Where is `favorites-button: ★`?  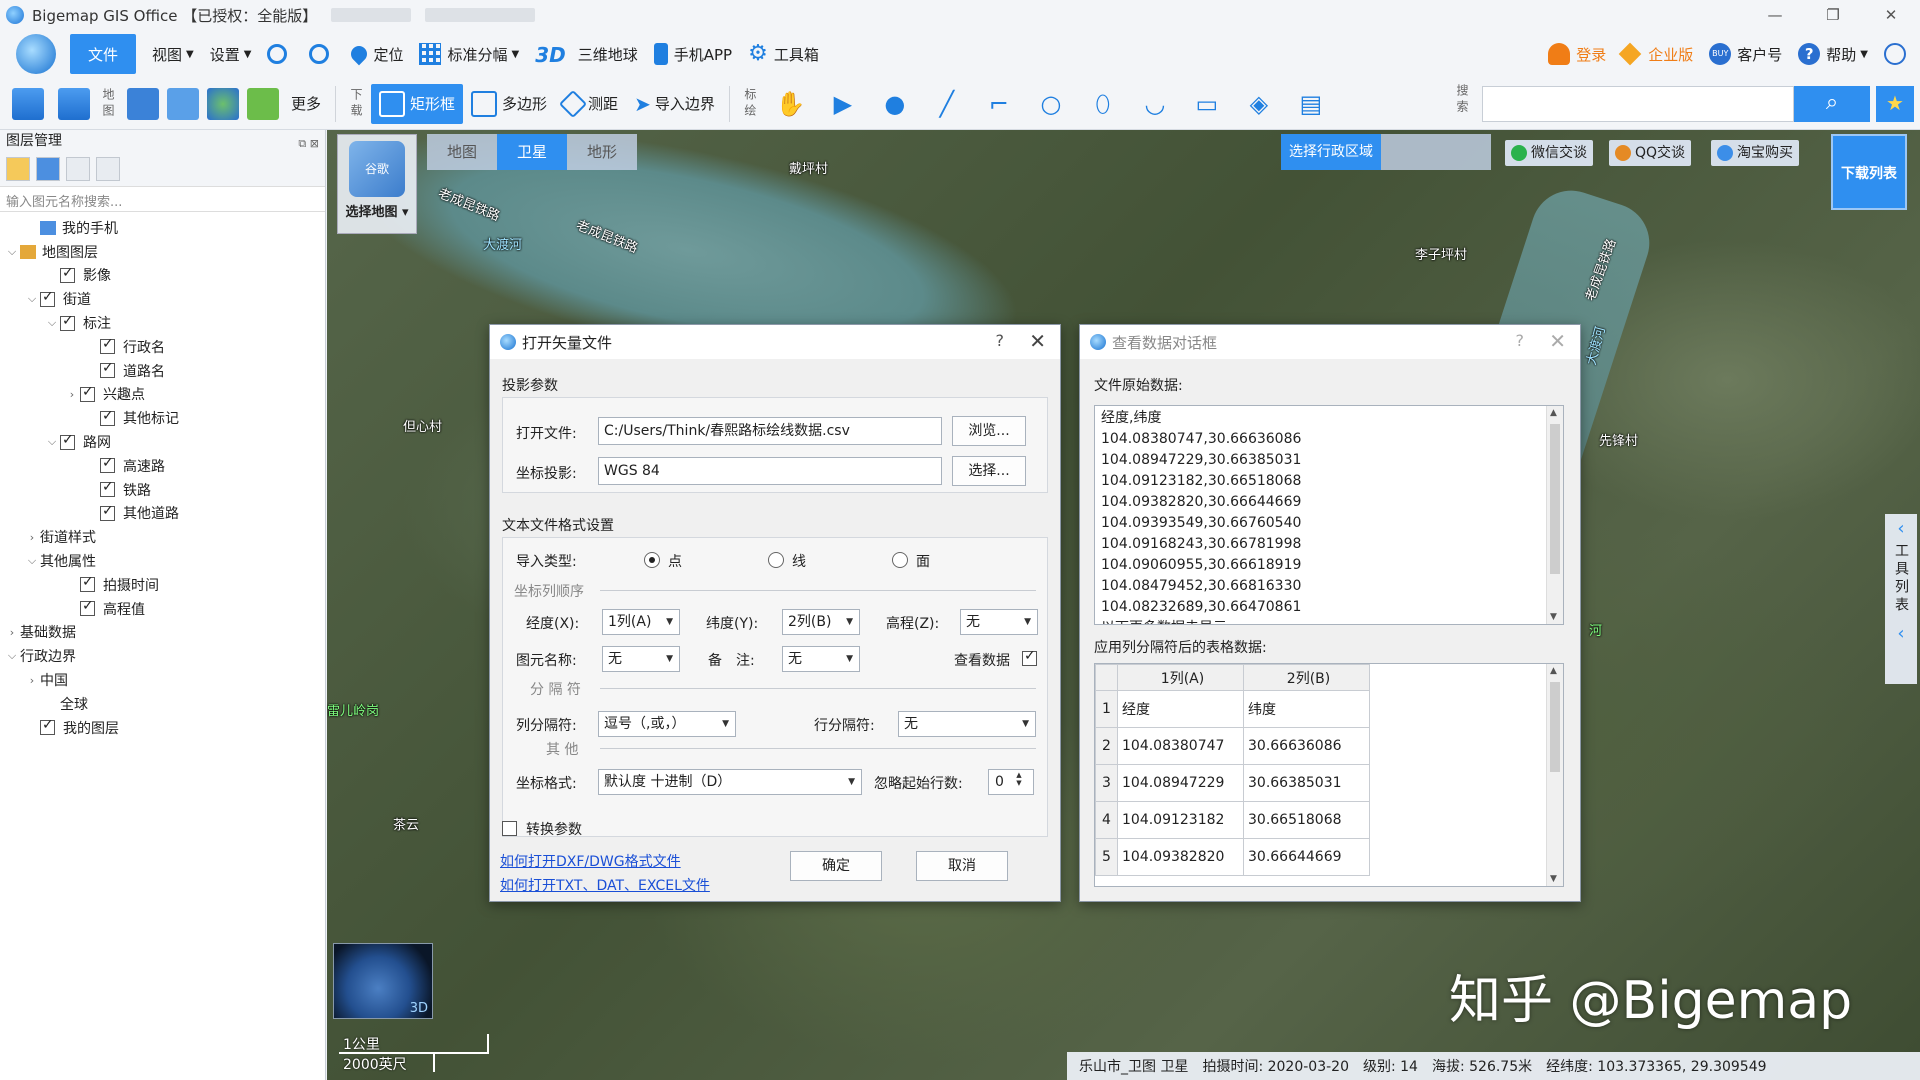 favorites-button: ★ is located at coordinates (1895, 104).